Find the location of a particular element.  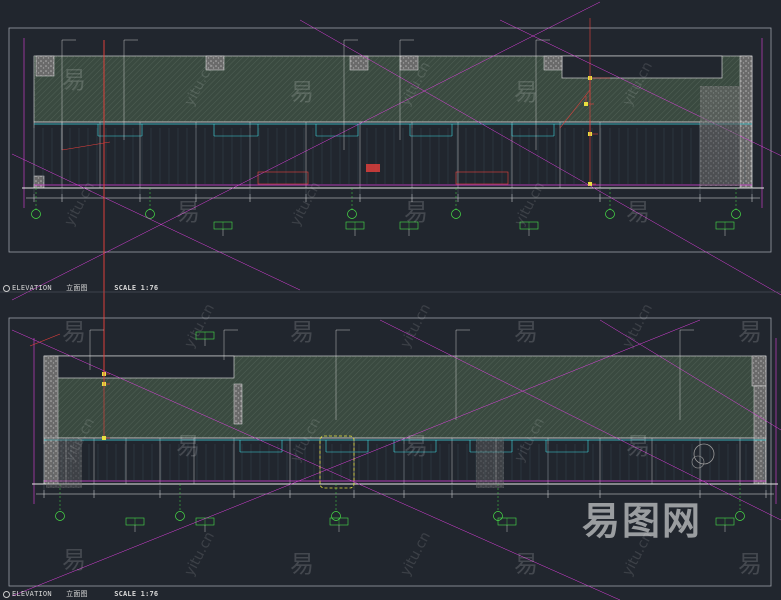

drawing-title-bottom: ELEVATION 立面图 SCALE 1:76 is located at coordinates (80, 594).